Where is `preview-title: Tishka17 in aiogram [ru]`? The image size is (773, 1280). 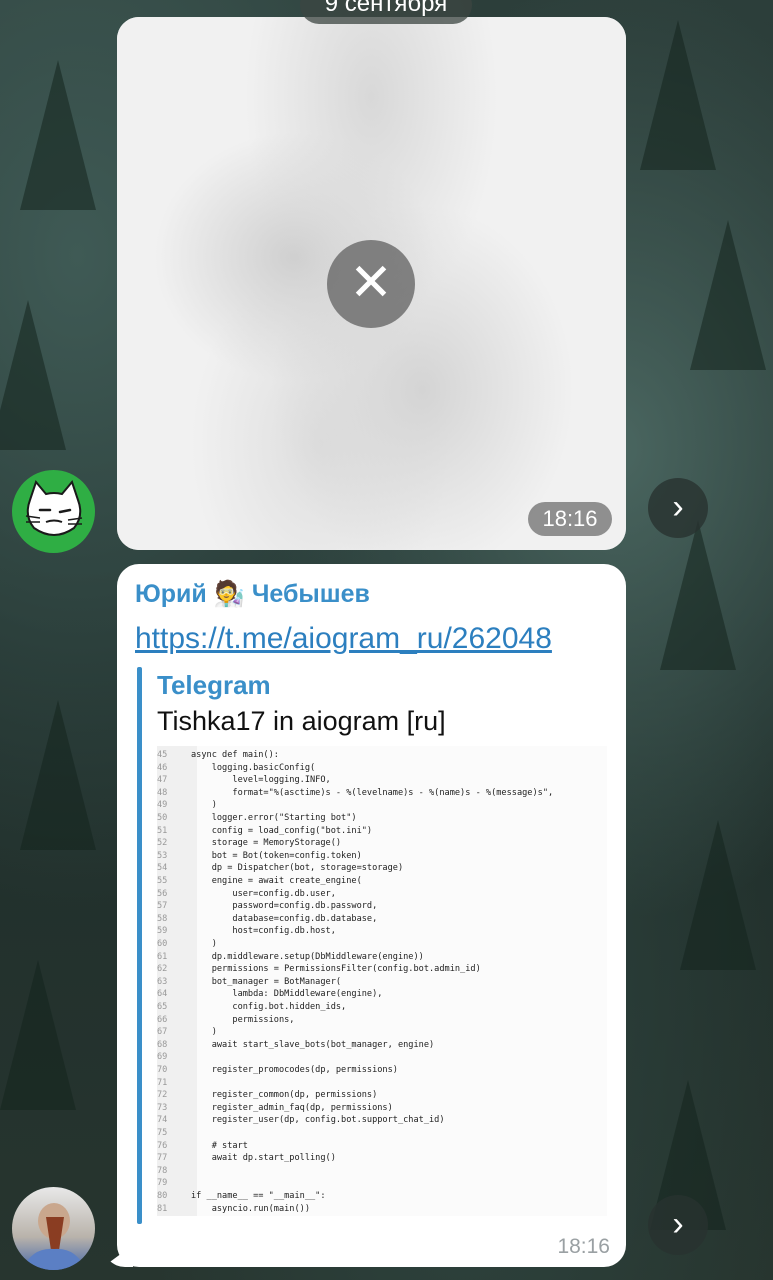
preview-title: Tishka17 in aiogram [ru] is located at coordinates (301, 721).